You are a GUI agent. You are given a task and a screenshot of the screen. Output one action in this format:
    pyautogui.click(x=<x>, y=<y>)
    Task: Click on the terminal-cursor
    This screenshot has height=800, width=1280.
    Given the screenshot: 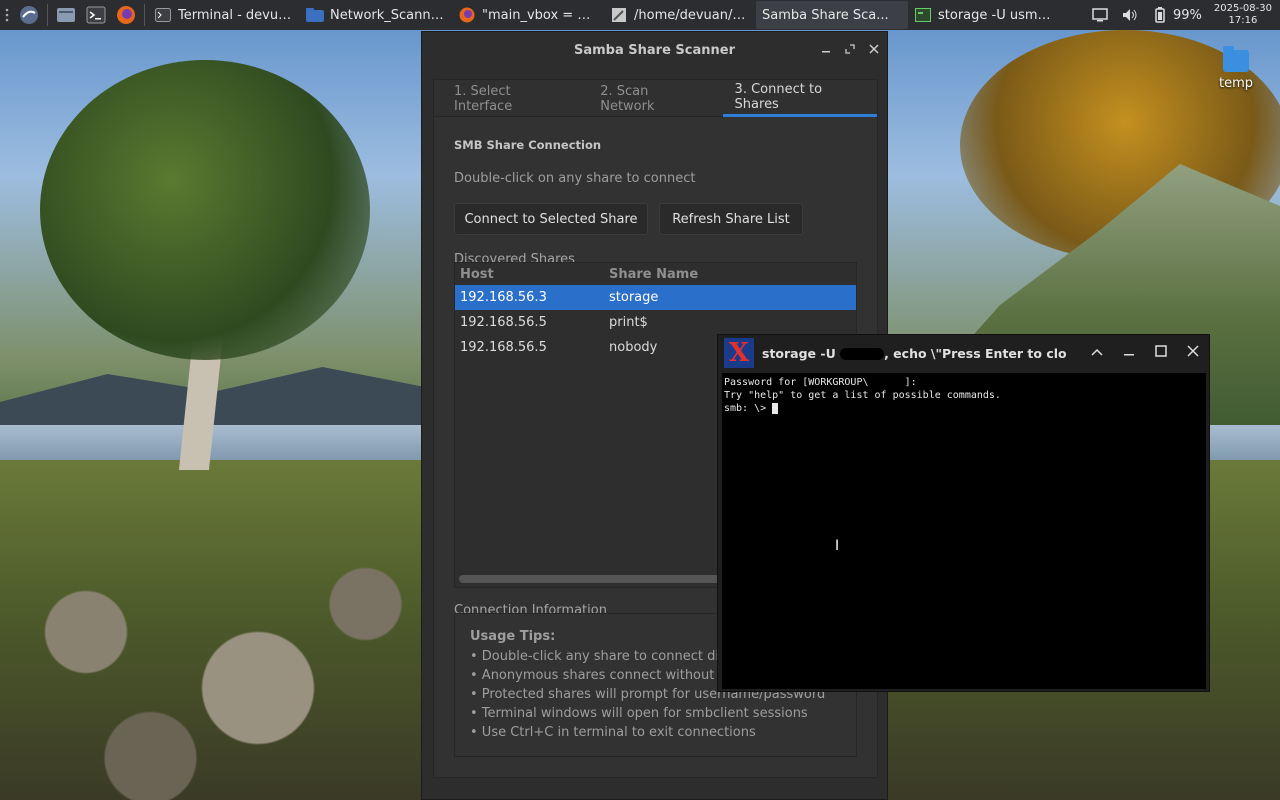 What is the action you would take?
    pyautogui.click(x=775, y=408)
    